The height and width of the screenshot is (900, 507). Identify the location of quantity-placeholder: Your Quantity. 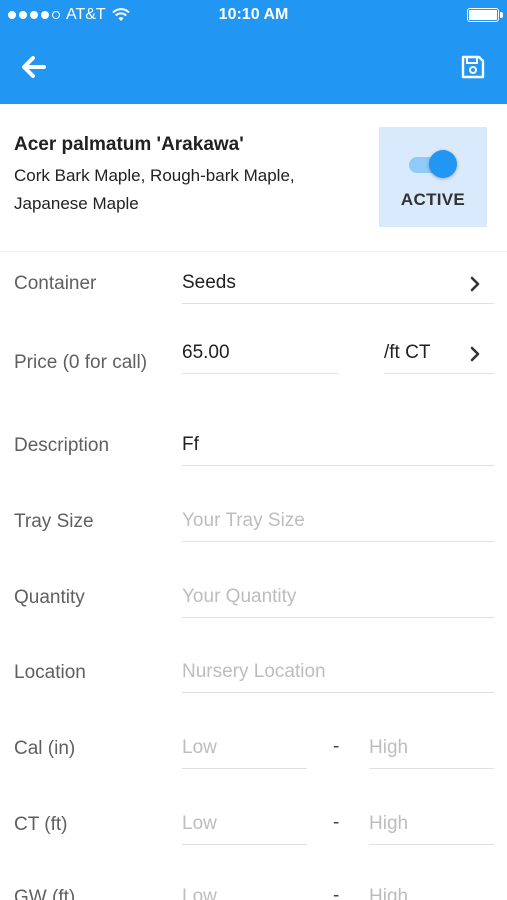
(239, 596).